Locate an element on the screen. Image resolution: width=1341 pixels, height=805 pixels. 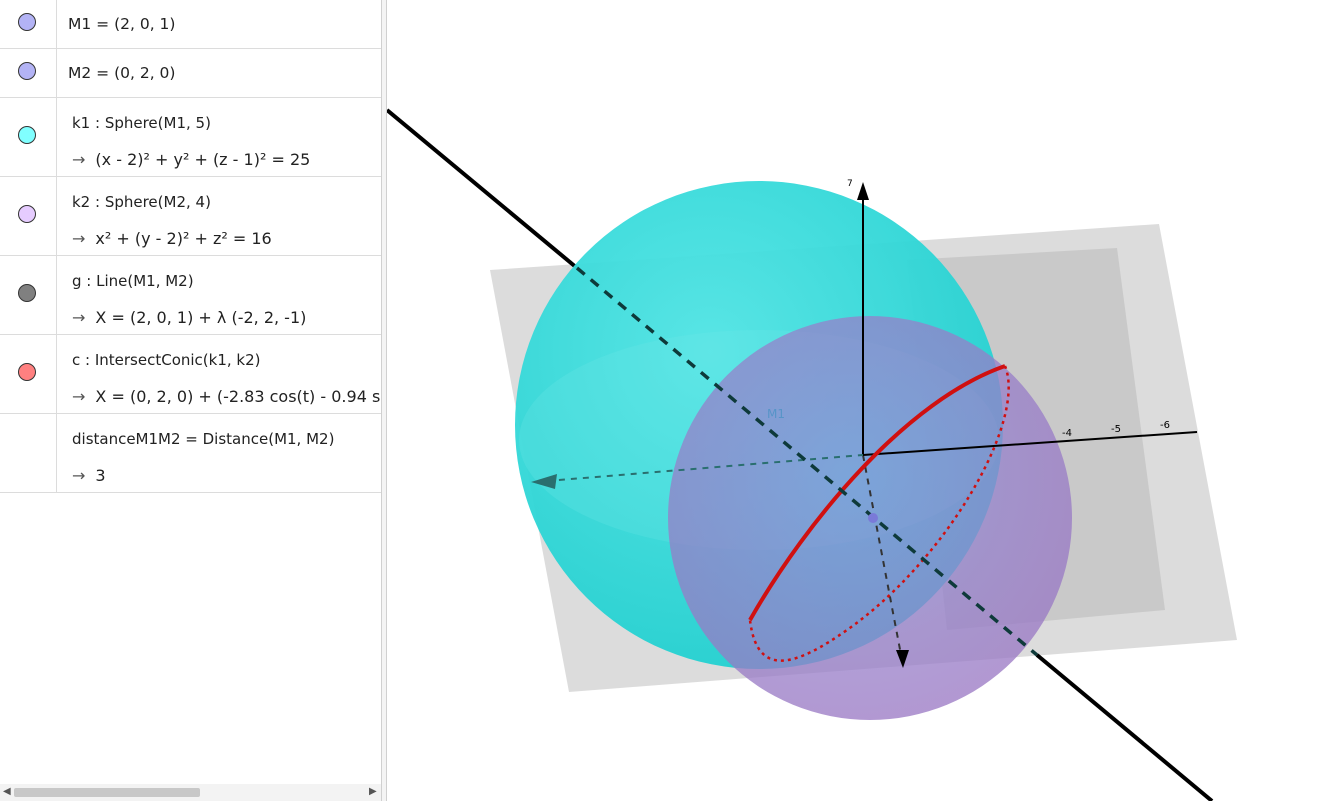
y-tick-label: -5 is located at coordinates (1116, 429).